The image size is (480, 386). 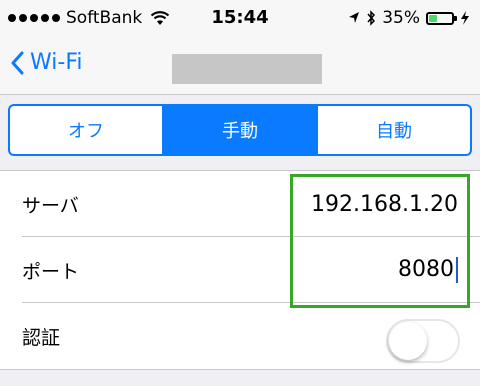 What do you see at coordinates (34, 18) in the screenshot?
I see `signal-icon` at bounding box center [34, 18].